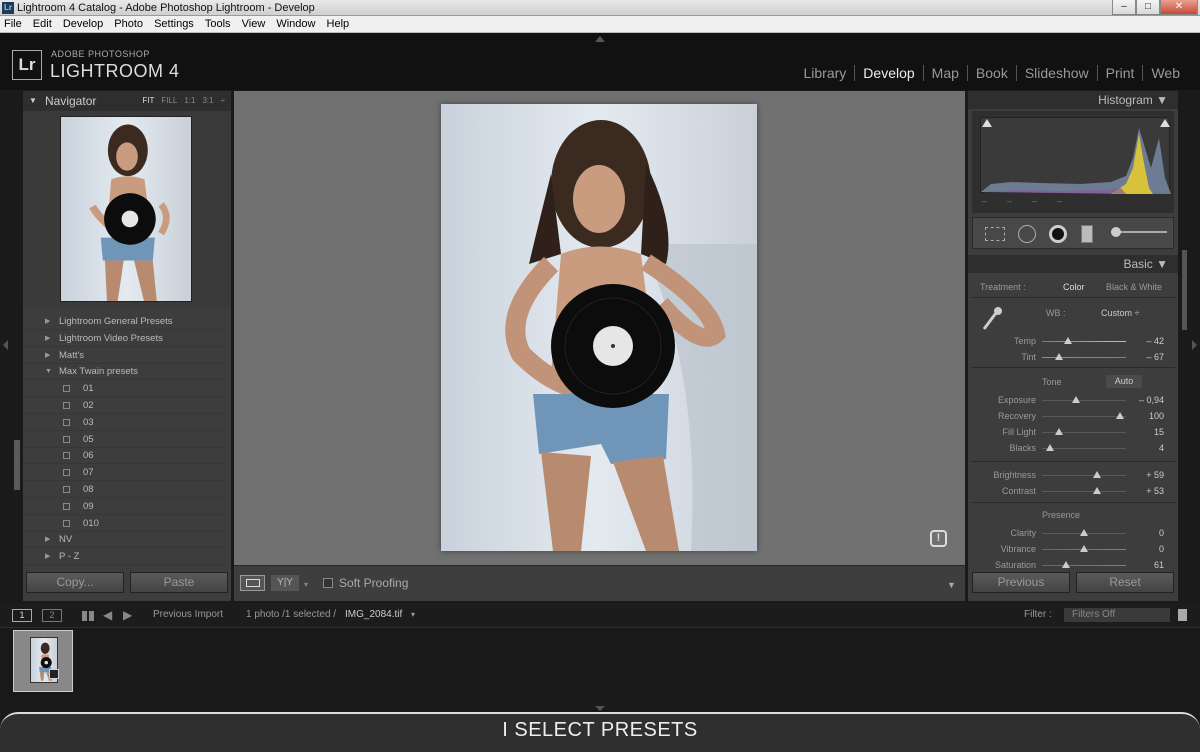  What do you see at coordinates (888, 73) in the screenshot?
I see `module-develop: Develop` at bounding box center [888, 73].